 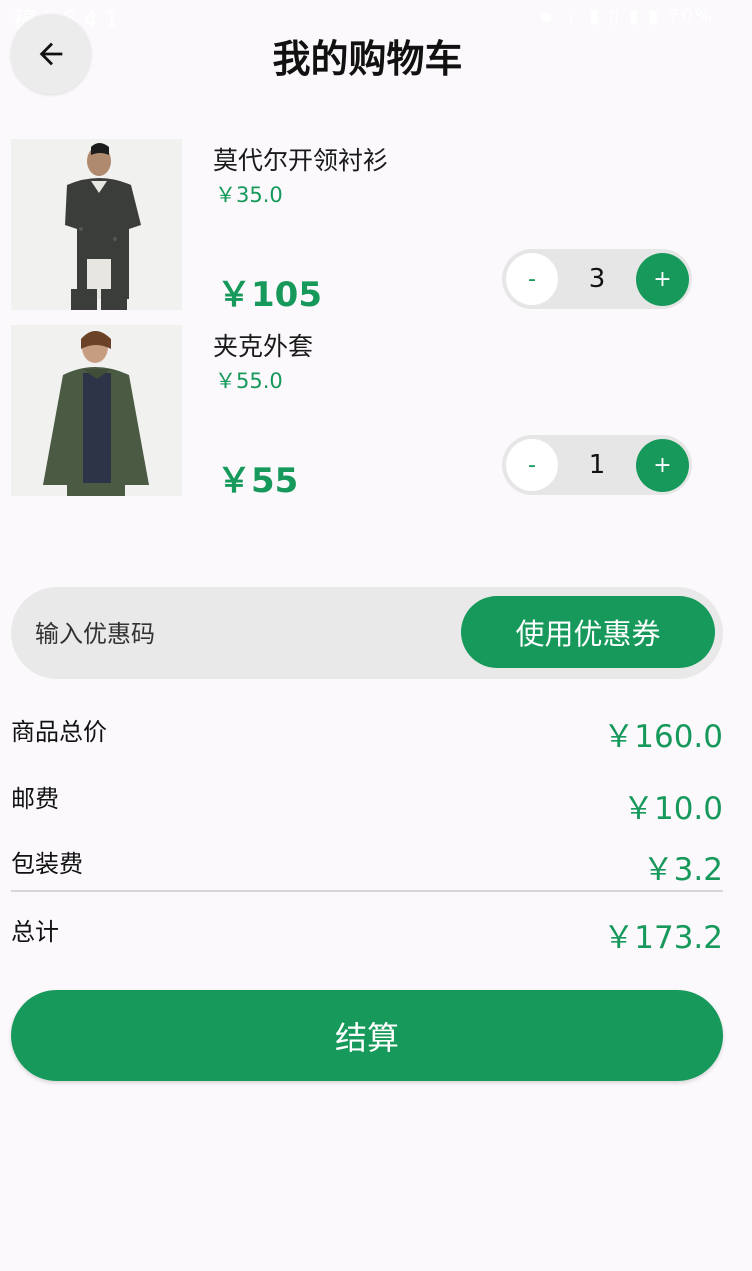 What do you see at coordinates (367, 939) in the screenshot?
I see `total-row: 总计 ￥173.2` at bounding box center [367, 939].